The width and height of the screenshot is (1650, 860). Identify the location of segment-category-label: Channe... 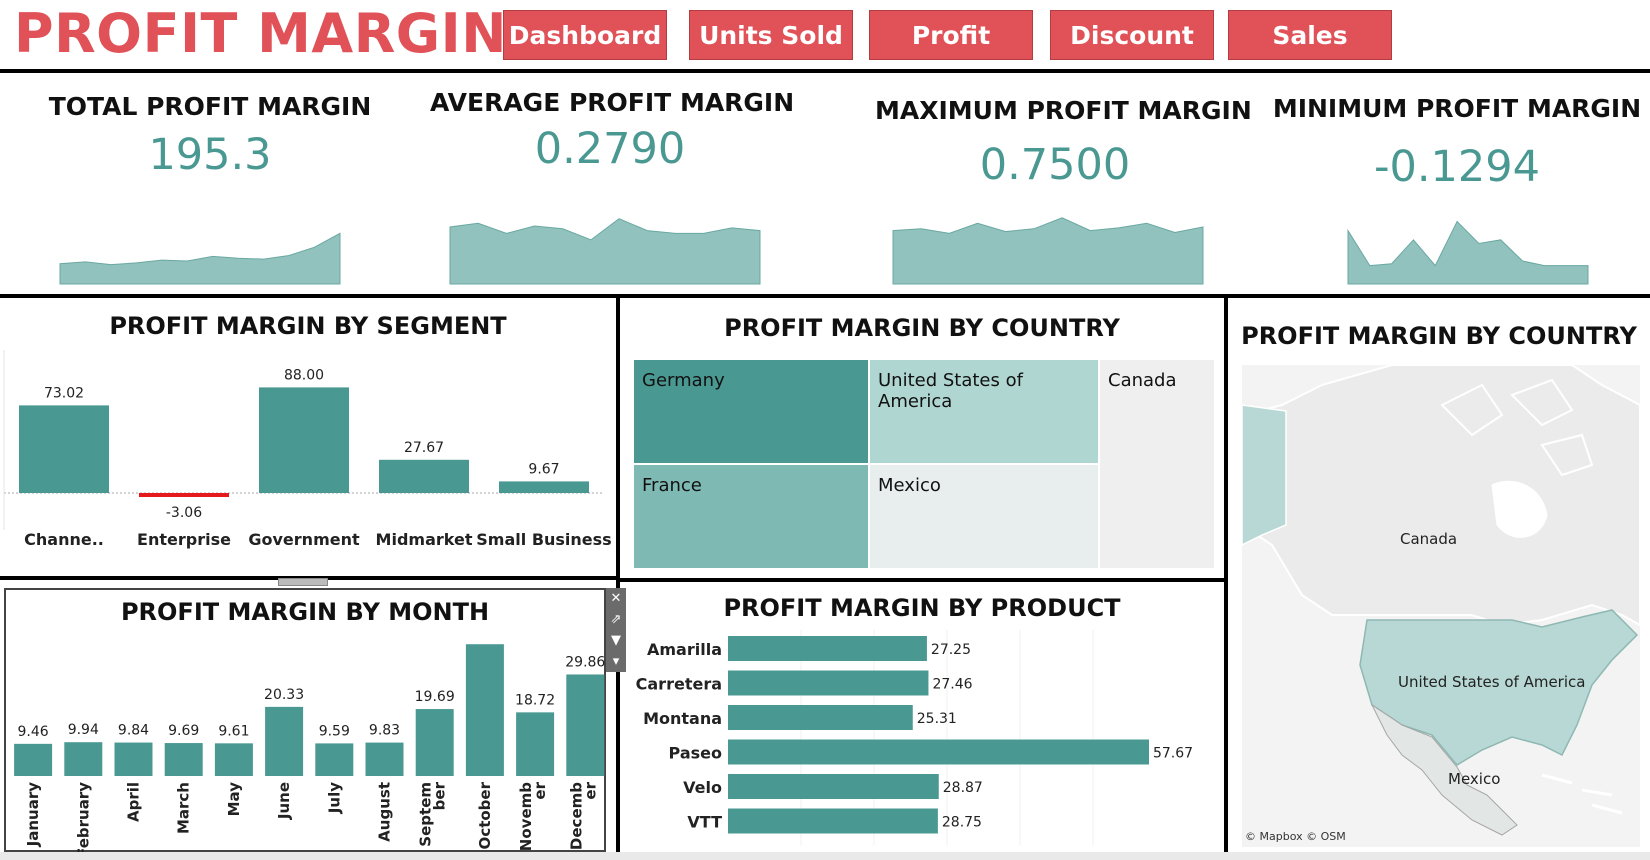
(64, 539).